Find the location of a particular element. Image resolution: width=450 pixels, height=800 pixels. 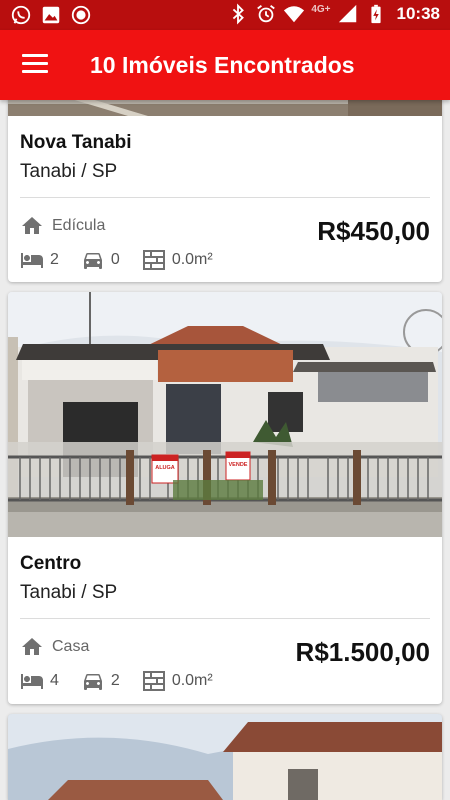

listing-photo is located at coordinates (225, 757).